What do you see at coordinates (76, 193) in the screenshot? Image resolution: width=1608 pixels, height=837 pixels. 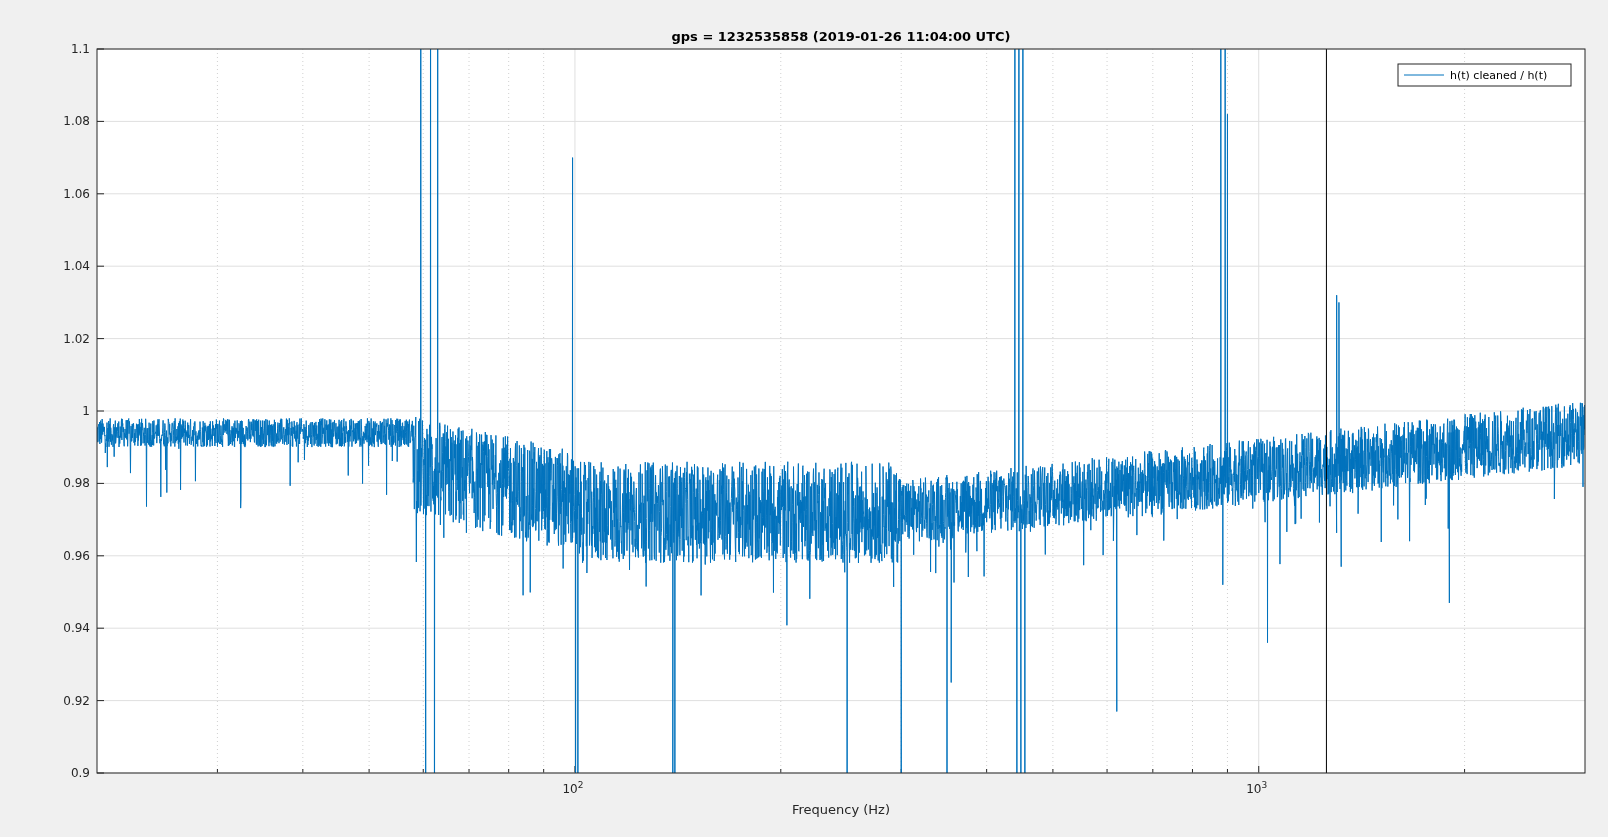 I see `y-tick-label: 1.06` at bounding box center [76, 193].